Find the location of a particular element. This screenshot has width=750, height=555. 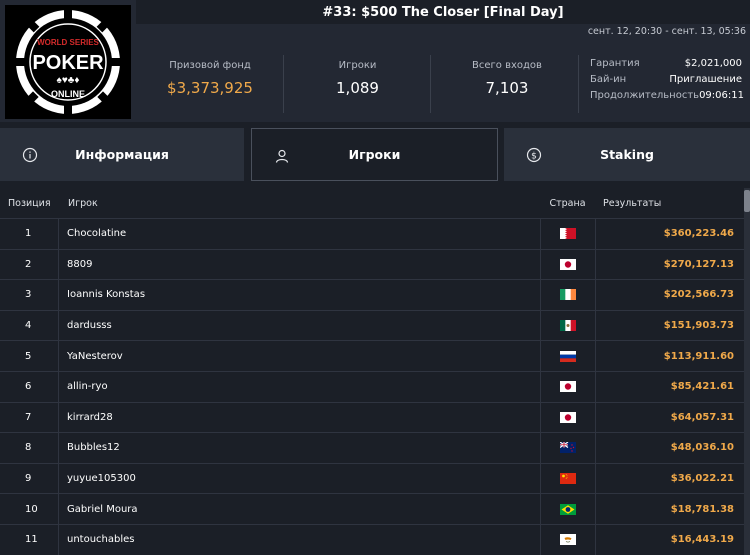

new-zealand-flag-icon is located at coordinates (568, 448).